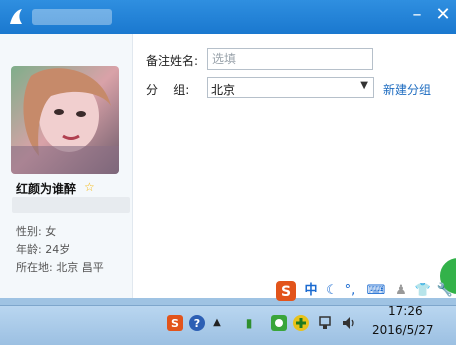 This screenshot has width=456, height=345. I want to click on remark-name-input, so click(290, 59).